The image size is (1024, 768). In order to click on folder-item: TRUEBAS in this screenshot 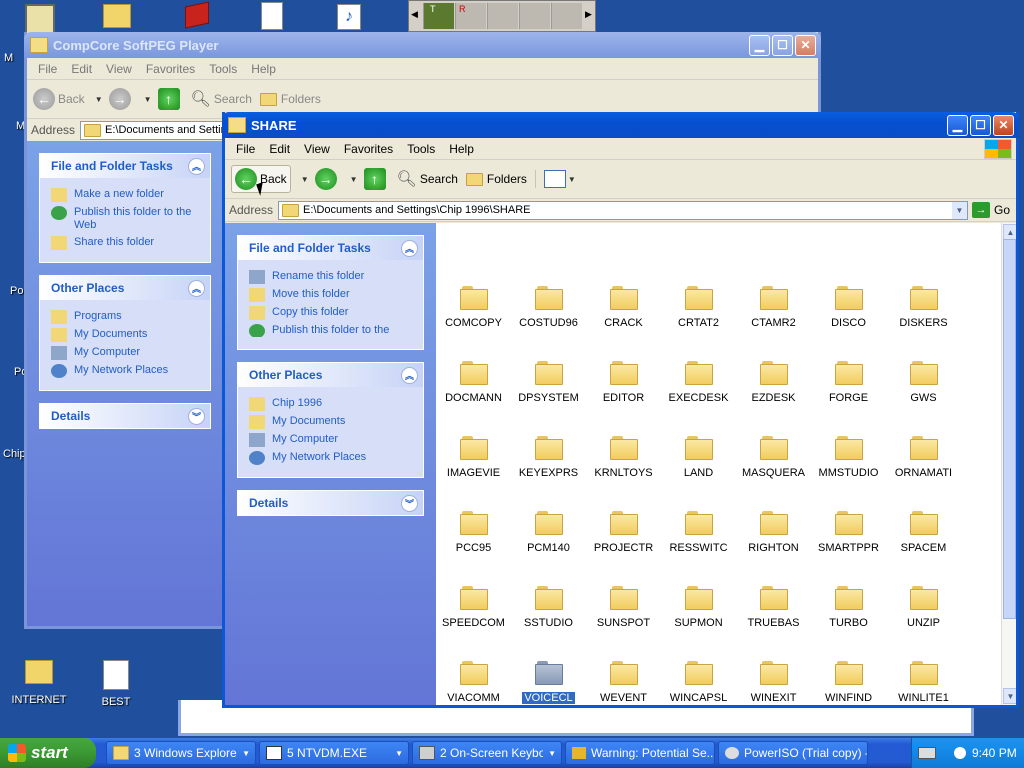, I will do `click(773, 607)`.